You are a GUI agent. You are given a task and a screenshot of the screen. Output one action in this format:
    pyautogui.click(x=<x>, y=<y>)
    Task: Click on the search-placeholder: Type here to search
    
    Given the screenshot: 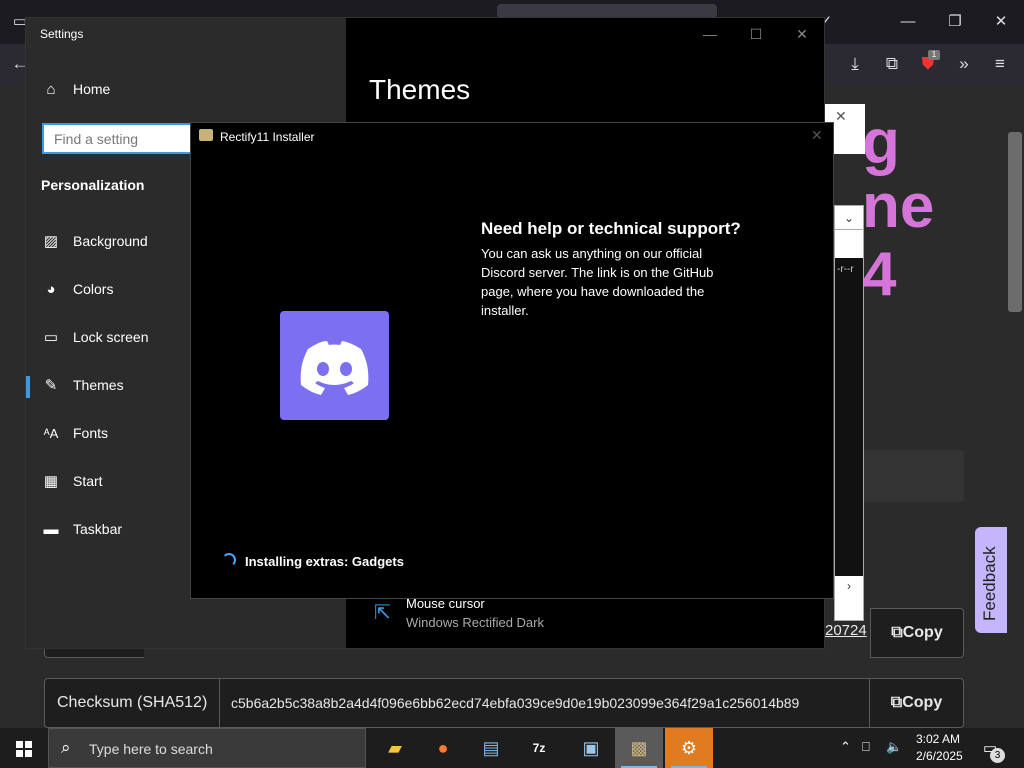 What is the action you would take?
    pyautogui.click(x=151, y=749)
    